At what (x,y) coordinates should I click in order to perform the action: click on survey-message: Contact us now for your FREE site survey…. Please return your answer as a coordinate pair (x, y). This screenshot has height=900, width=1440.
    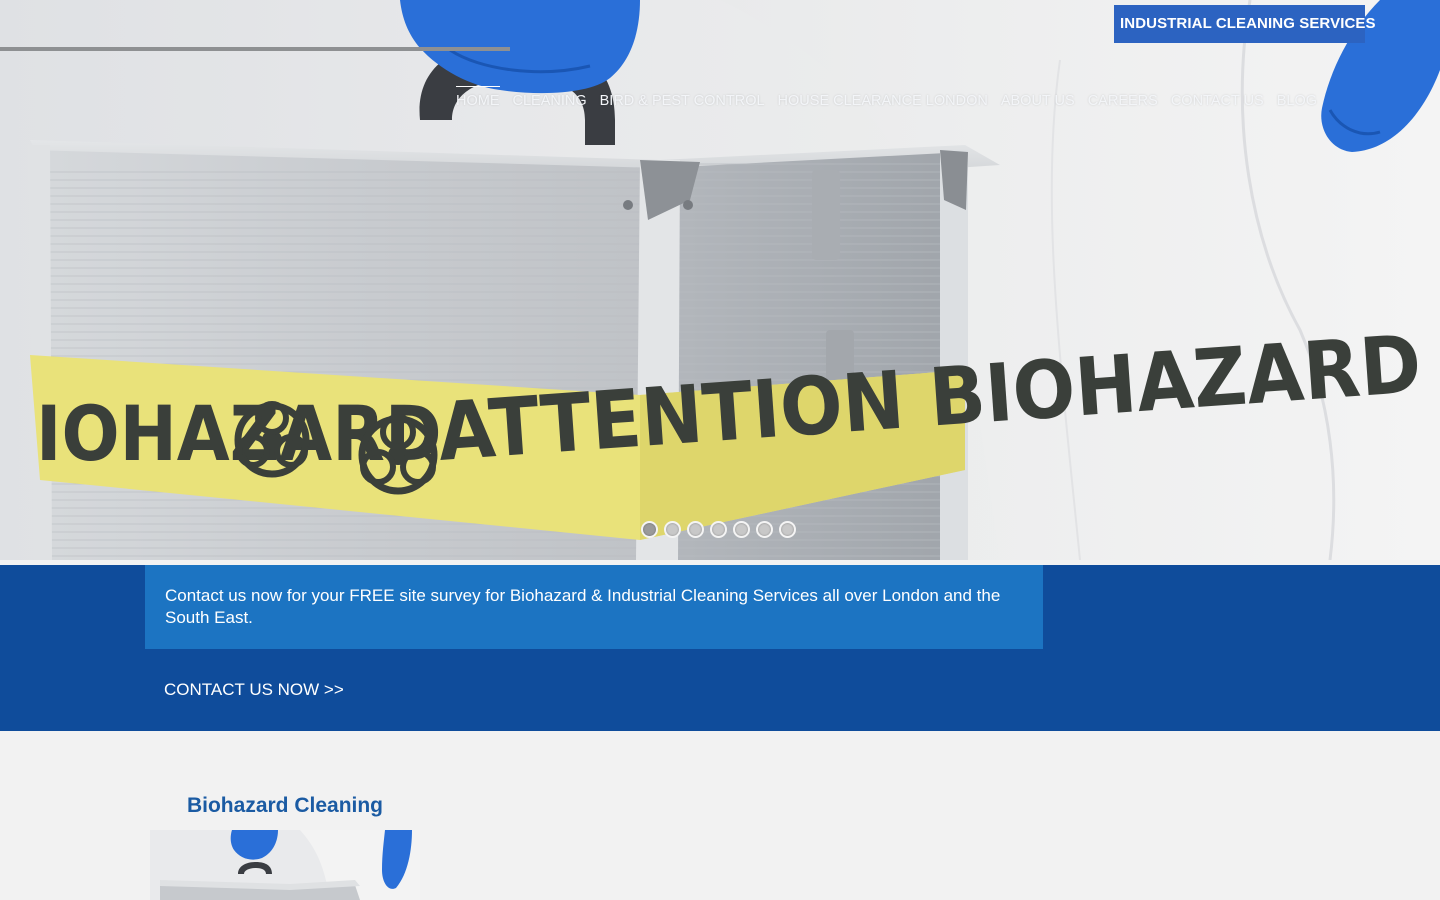
    Looking at the image, I should click on (594, 607).